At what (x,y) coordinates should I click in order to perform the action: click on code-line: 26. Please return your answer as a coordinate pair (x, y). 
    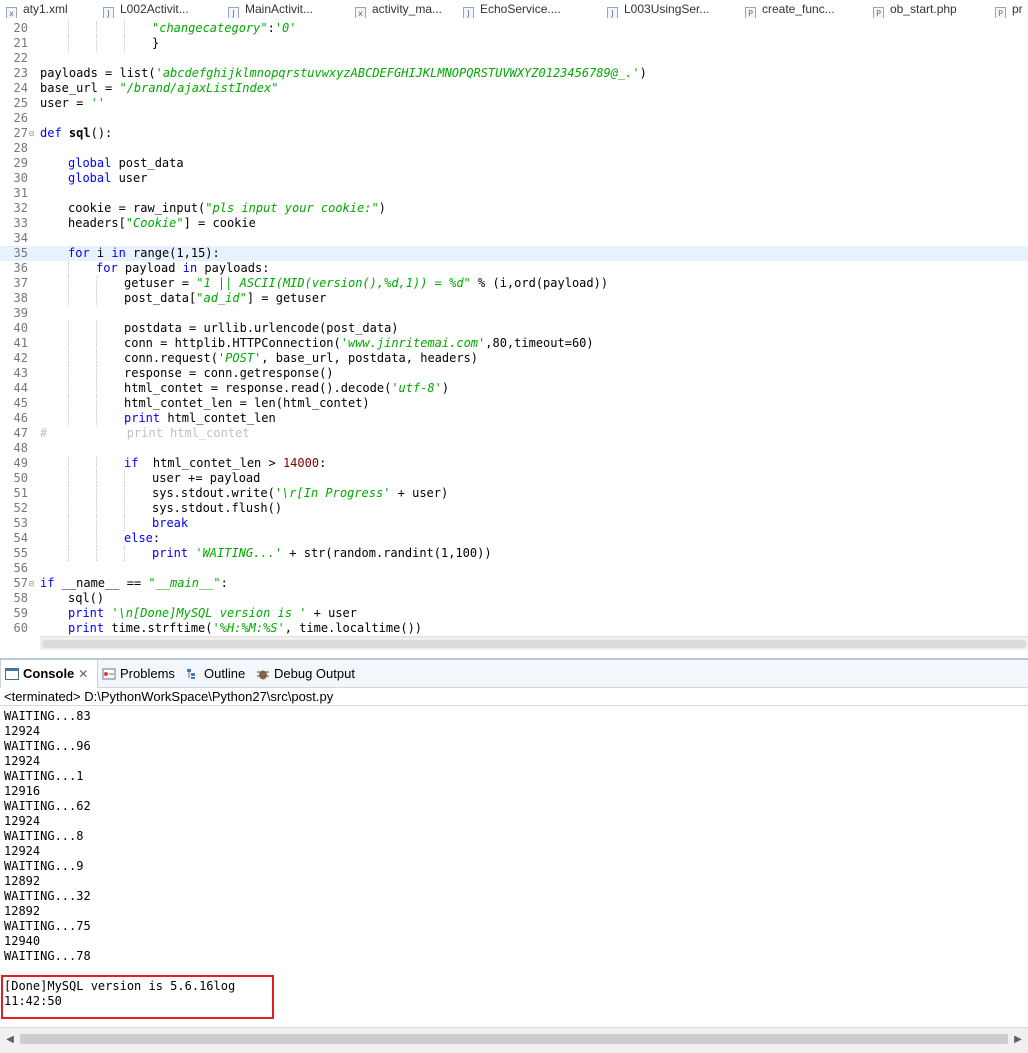
    Looking at the image, I should click on (514, 118).